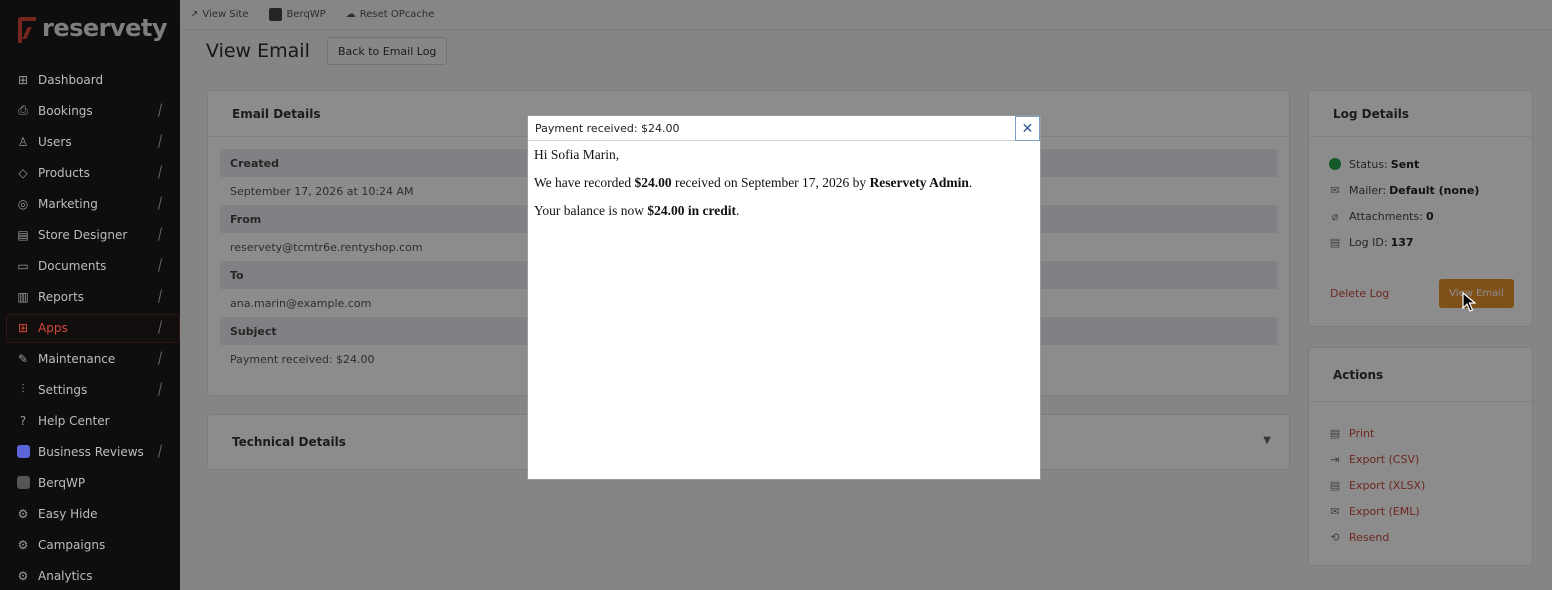 The width and height of the screenshot is (1552, 590). Describe the element at coordinates (23, 79) in the screenshot. I see `dashboard-icon: ⊞` at that location.